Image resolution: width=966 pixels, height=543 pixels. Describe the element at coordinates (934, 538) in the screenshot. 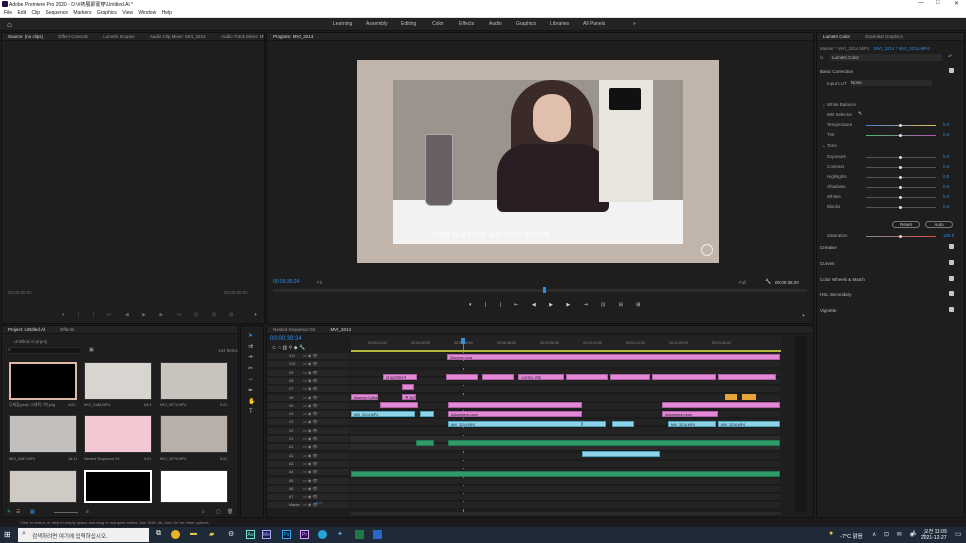

I see `taskbar-date: 2021-12-27` at that location.